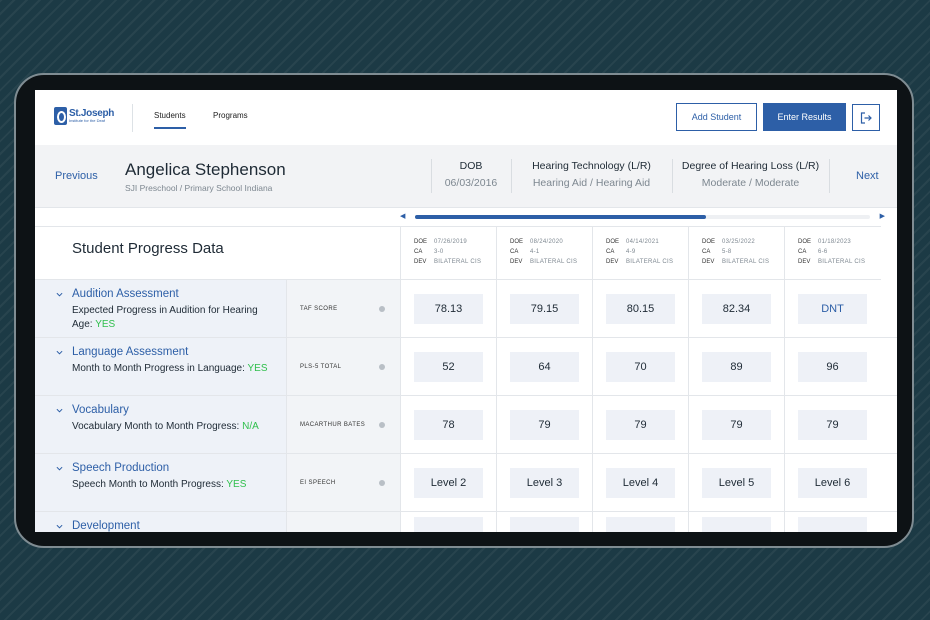 The width and height of the screenshot is (930, 620). Describe the element at coordinates (448, 482) in the screenshot. I see `score-value: Level 2` at that location.